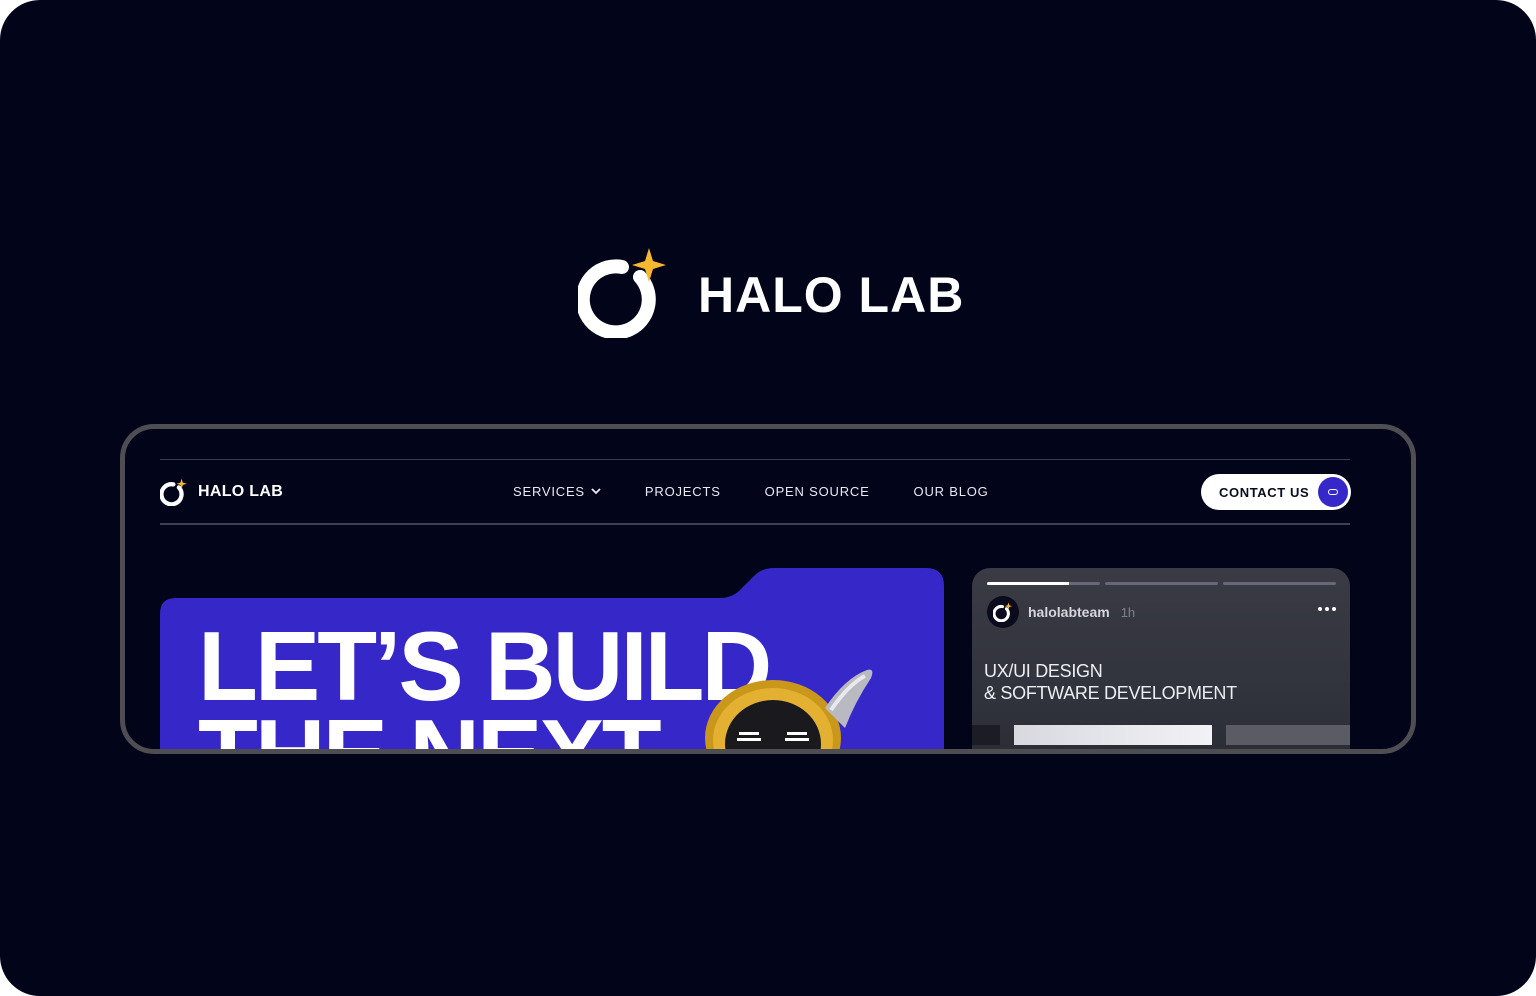 This screenshot has width=1536, height=996. Describe the element at coordinates (549, 491) in the screenshot. I see `nav-item-label: SERVICES` at that location.